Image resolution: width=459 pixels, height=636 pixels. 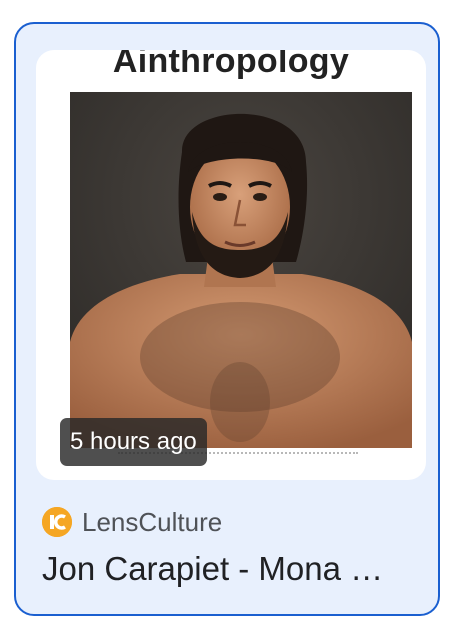 What do you see at coordinates (231, 65) in the screenshot?
I see `thumbnail-heading: Ainthropology` at bounding box center [231, 65].